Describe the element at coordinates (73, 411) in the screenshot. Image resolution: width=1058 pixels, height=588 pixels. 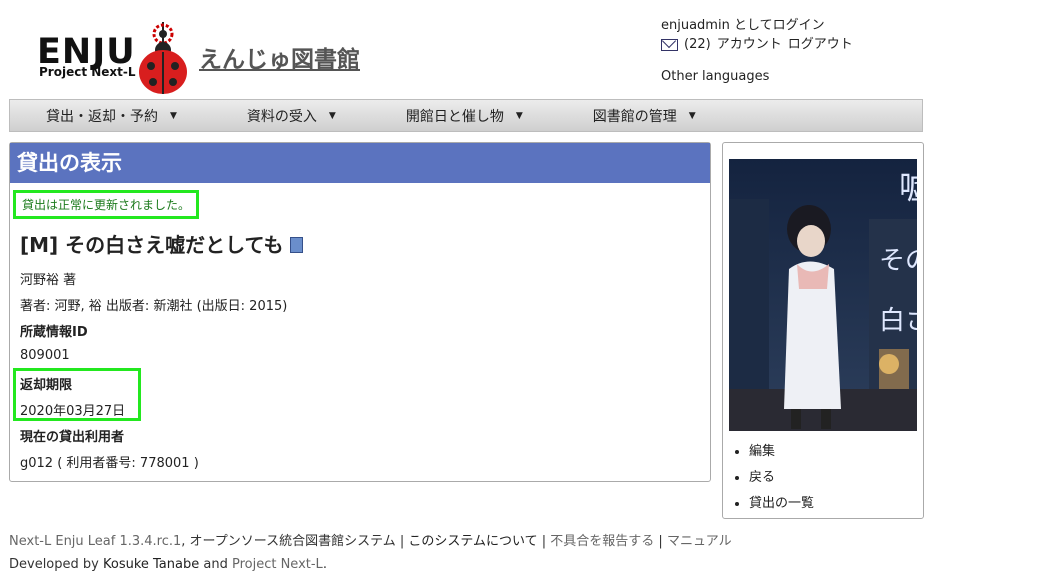
I see `due-date-value: 2020年03月27日` at that location.